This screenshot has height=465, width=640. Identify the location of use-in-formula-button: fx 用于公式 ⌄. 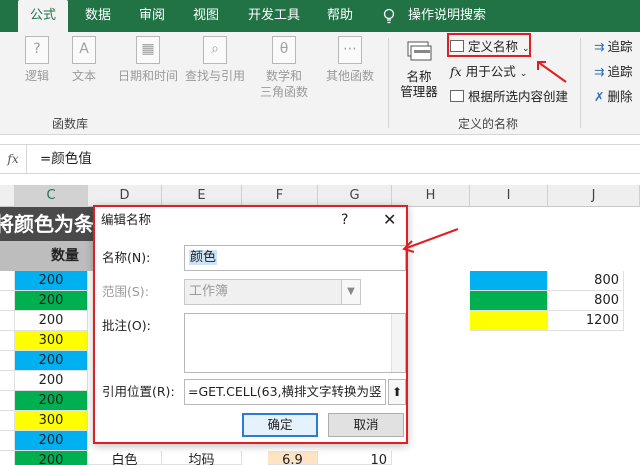
(488, 73).